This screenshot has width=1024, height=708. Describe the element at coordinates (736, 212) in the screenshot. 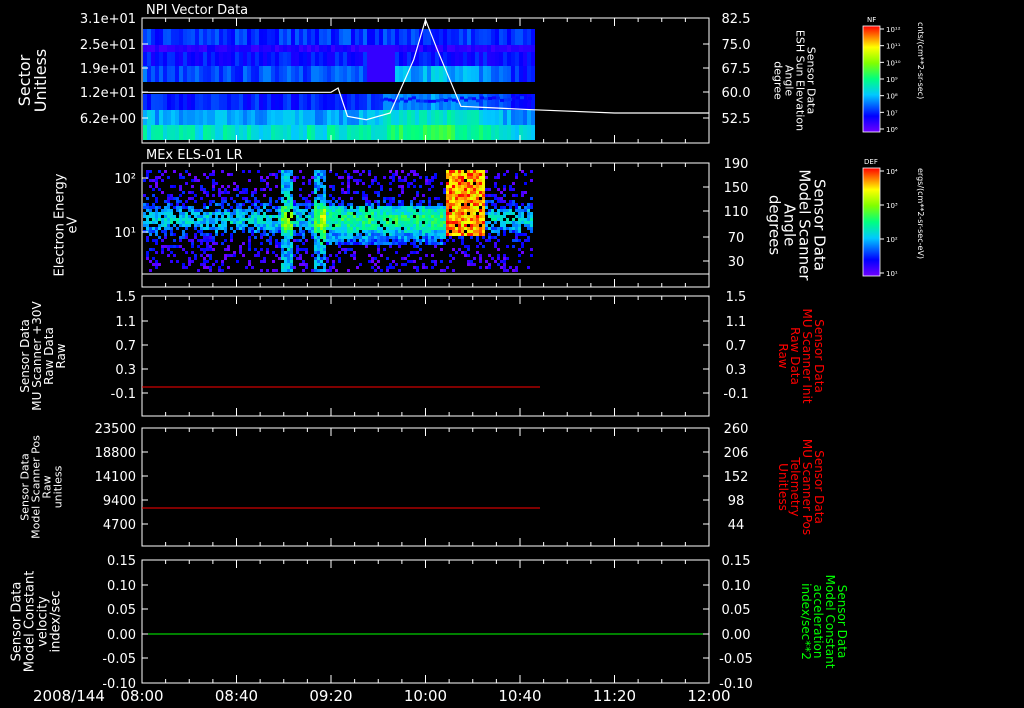

I see `right-tick-label: 110` at that location.